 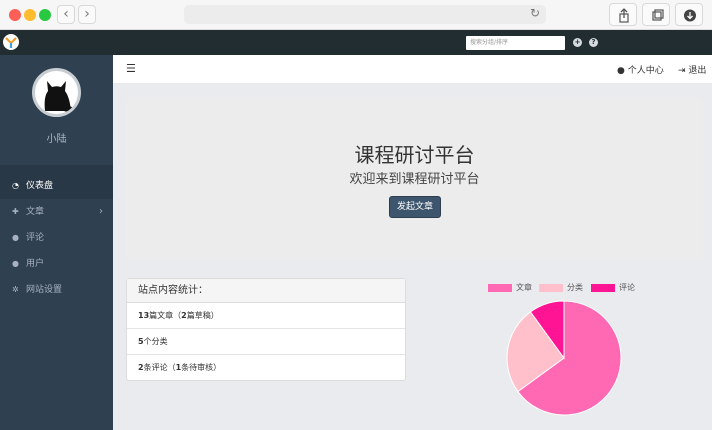 I want to click on top-search-input: 搜索分组/排序, so click(x=515, y=43).